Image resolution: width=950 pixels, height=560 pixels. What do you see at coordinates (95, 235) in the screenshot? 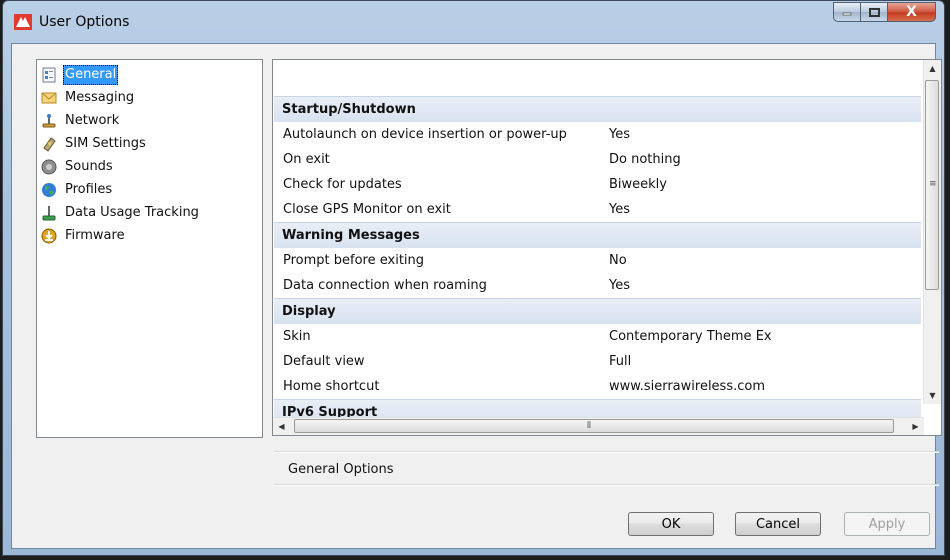
I see `nav-label: Firmware` at bounding box center [95, 235].